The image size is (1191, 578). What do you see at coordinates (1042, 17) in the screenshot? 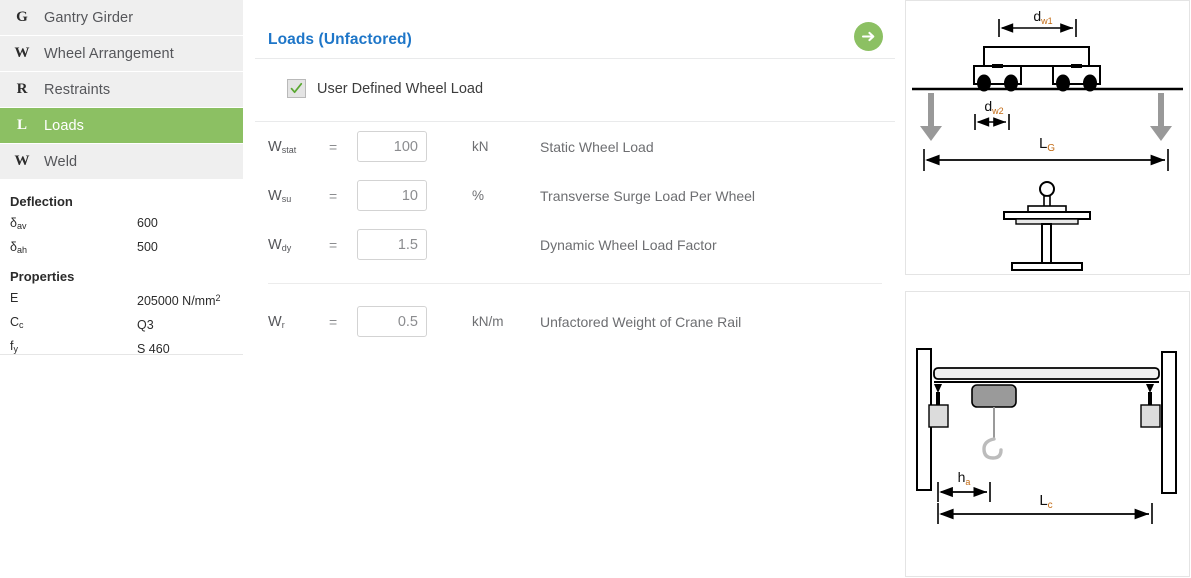
I see `label-dw1: dw1` at bounding box center [1042, 17].